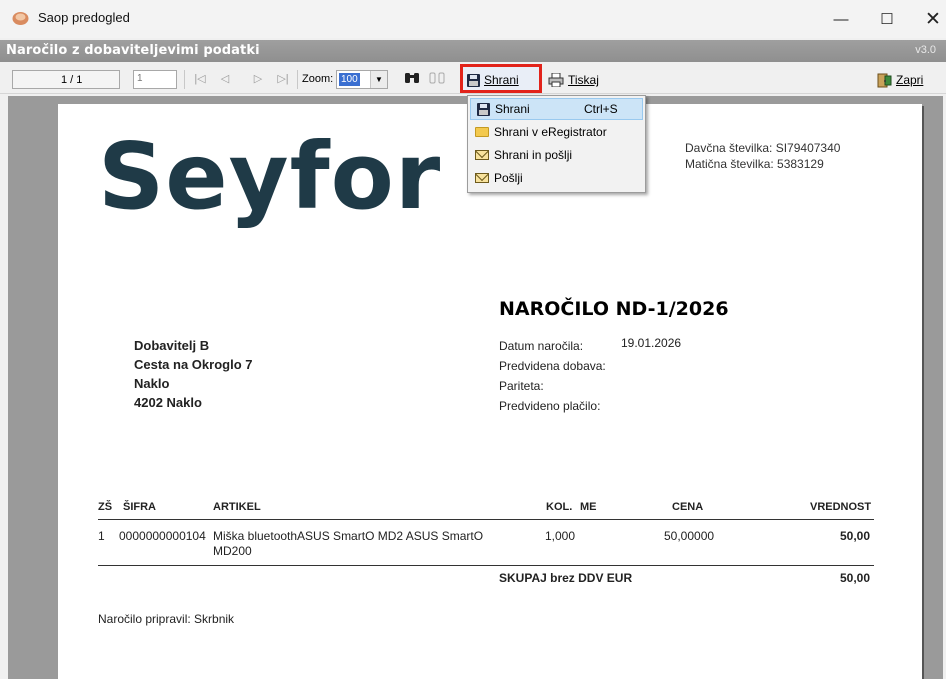 The width and height of the screenshot is (946, 679). I want to click on supplier-city: Naklo, so click(152, 383).